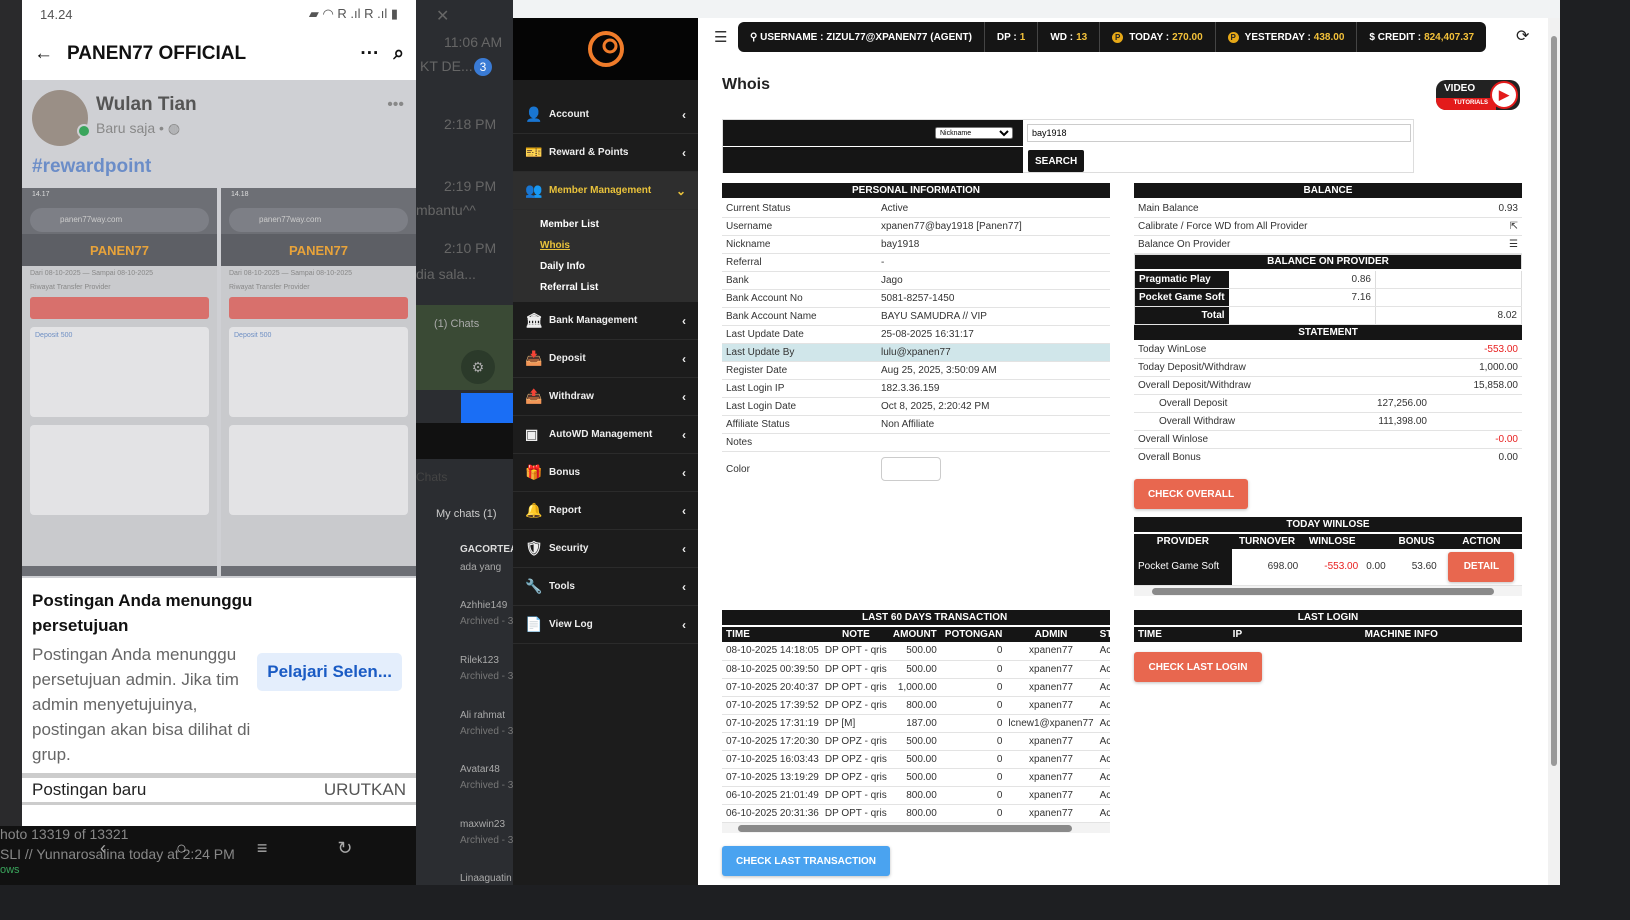  What do you see at coordinates (605, 224) in the screenshot?
I see `submenu-item: Member List` at bounding box center [605, 224].